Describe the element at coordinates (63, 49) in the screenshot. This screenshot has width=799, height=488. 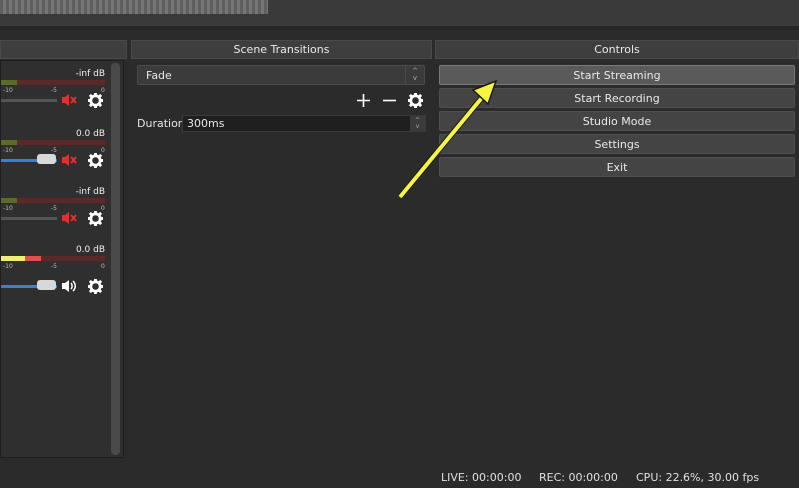
I see `mixer-header` at that location.